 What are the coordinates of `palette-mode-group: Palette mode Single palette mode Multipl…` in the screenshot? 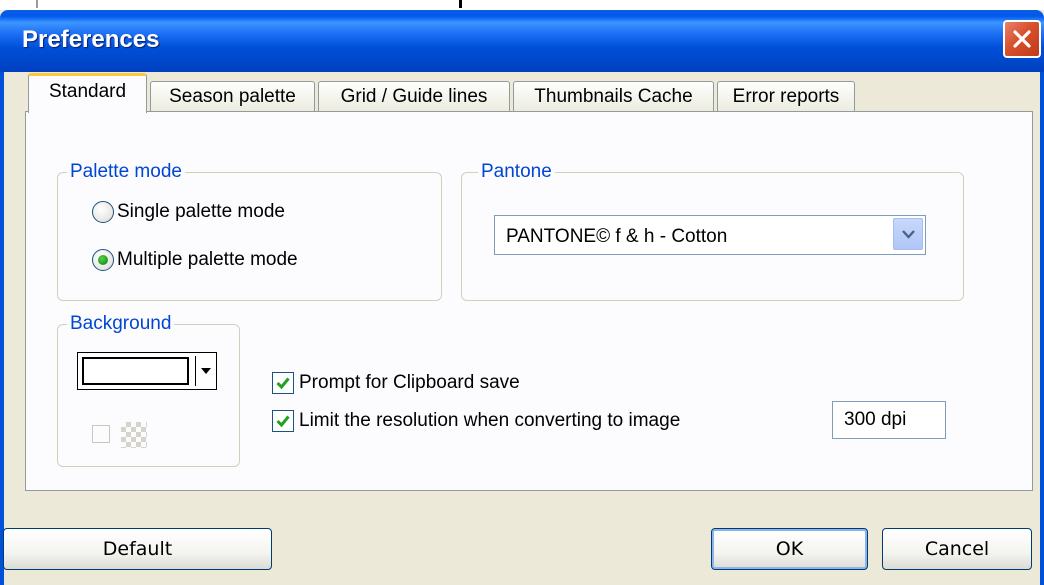 It's located at (249, 230).